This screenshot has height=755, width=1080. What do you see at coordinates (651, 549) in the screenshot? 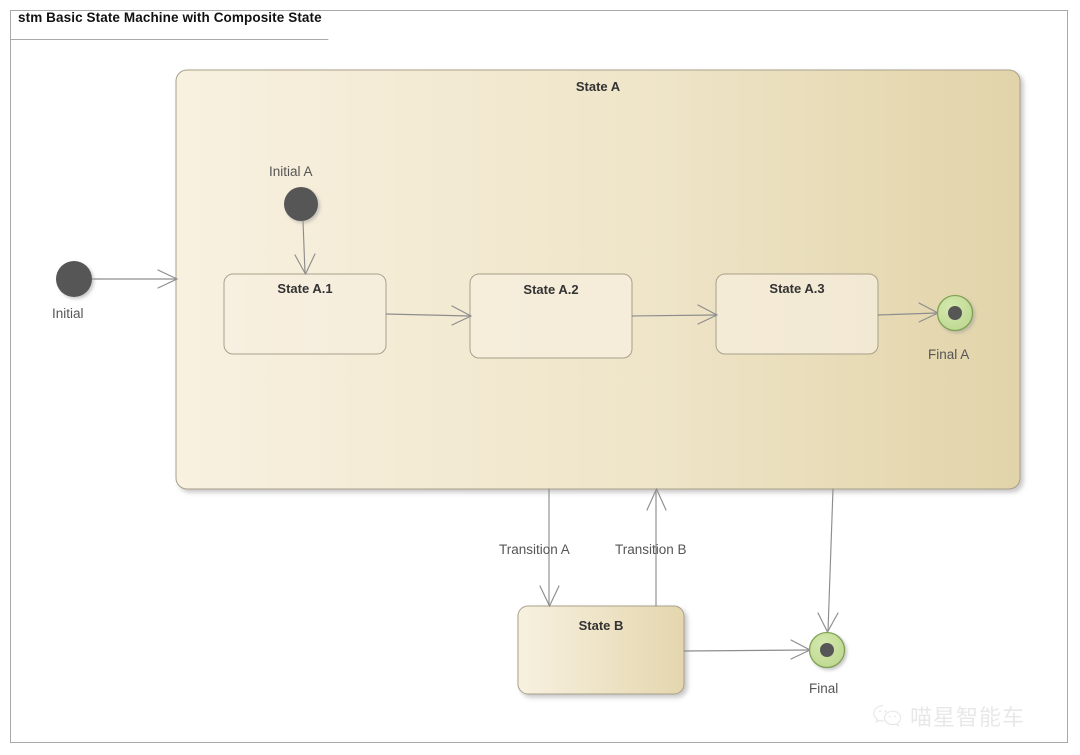
I see `transition-b-label: Transition B` at bounding box center [651, 549].